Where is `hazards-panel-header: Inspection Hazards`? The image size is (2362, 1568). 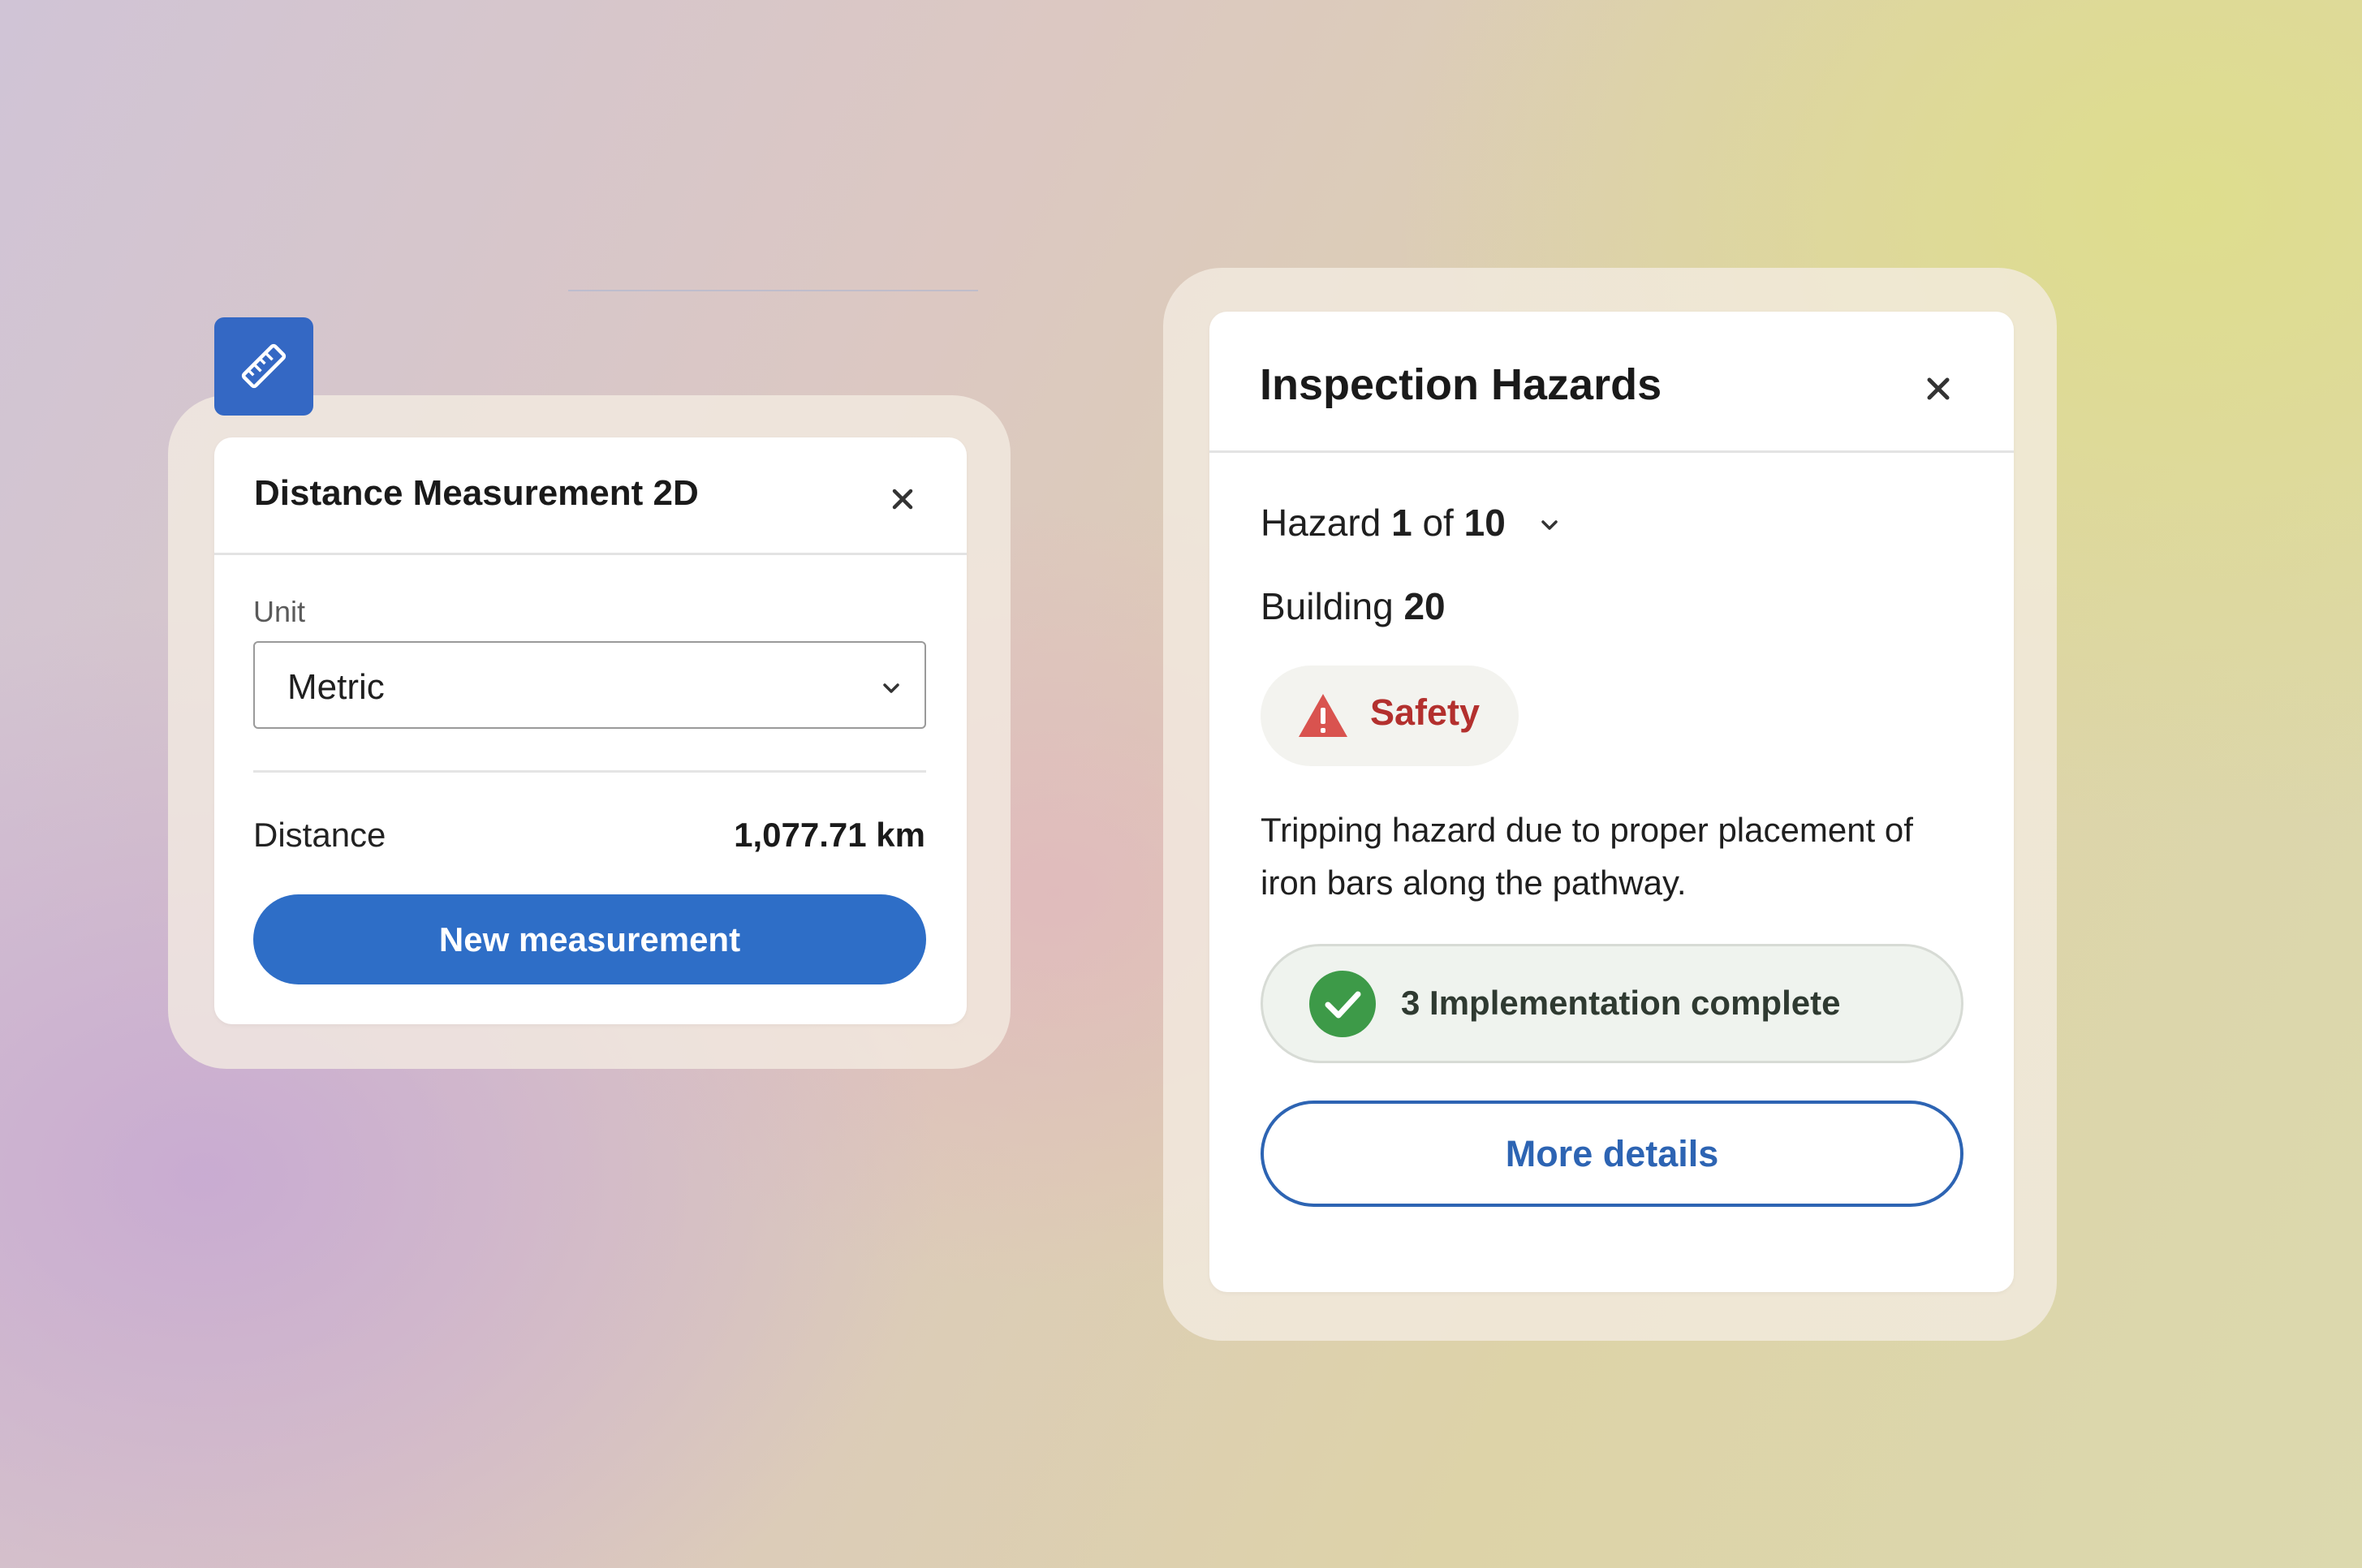 hazards-panel-header: Inspection Hazards is located at coordinates (1611, 383).